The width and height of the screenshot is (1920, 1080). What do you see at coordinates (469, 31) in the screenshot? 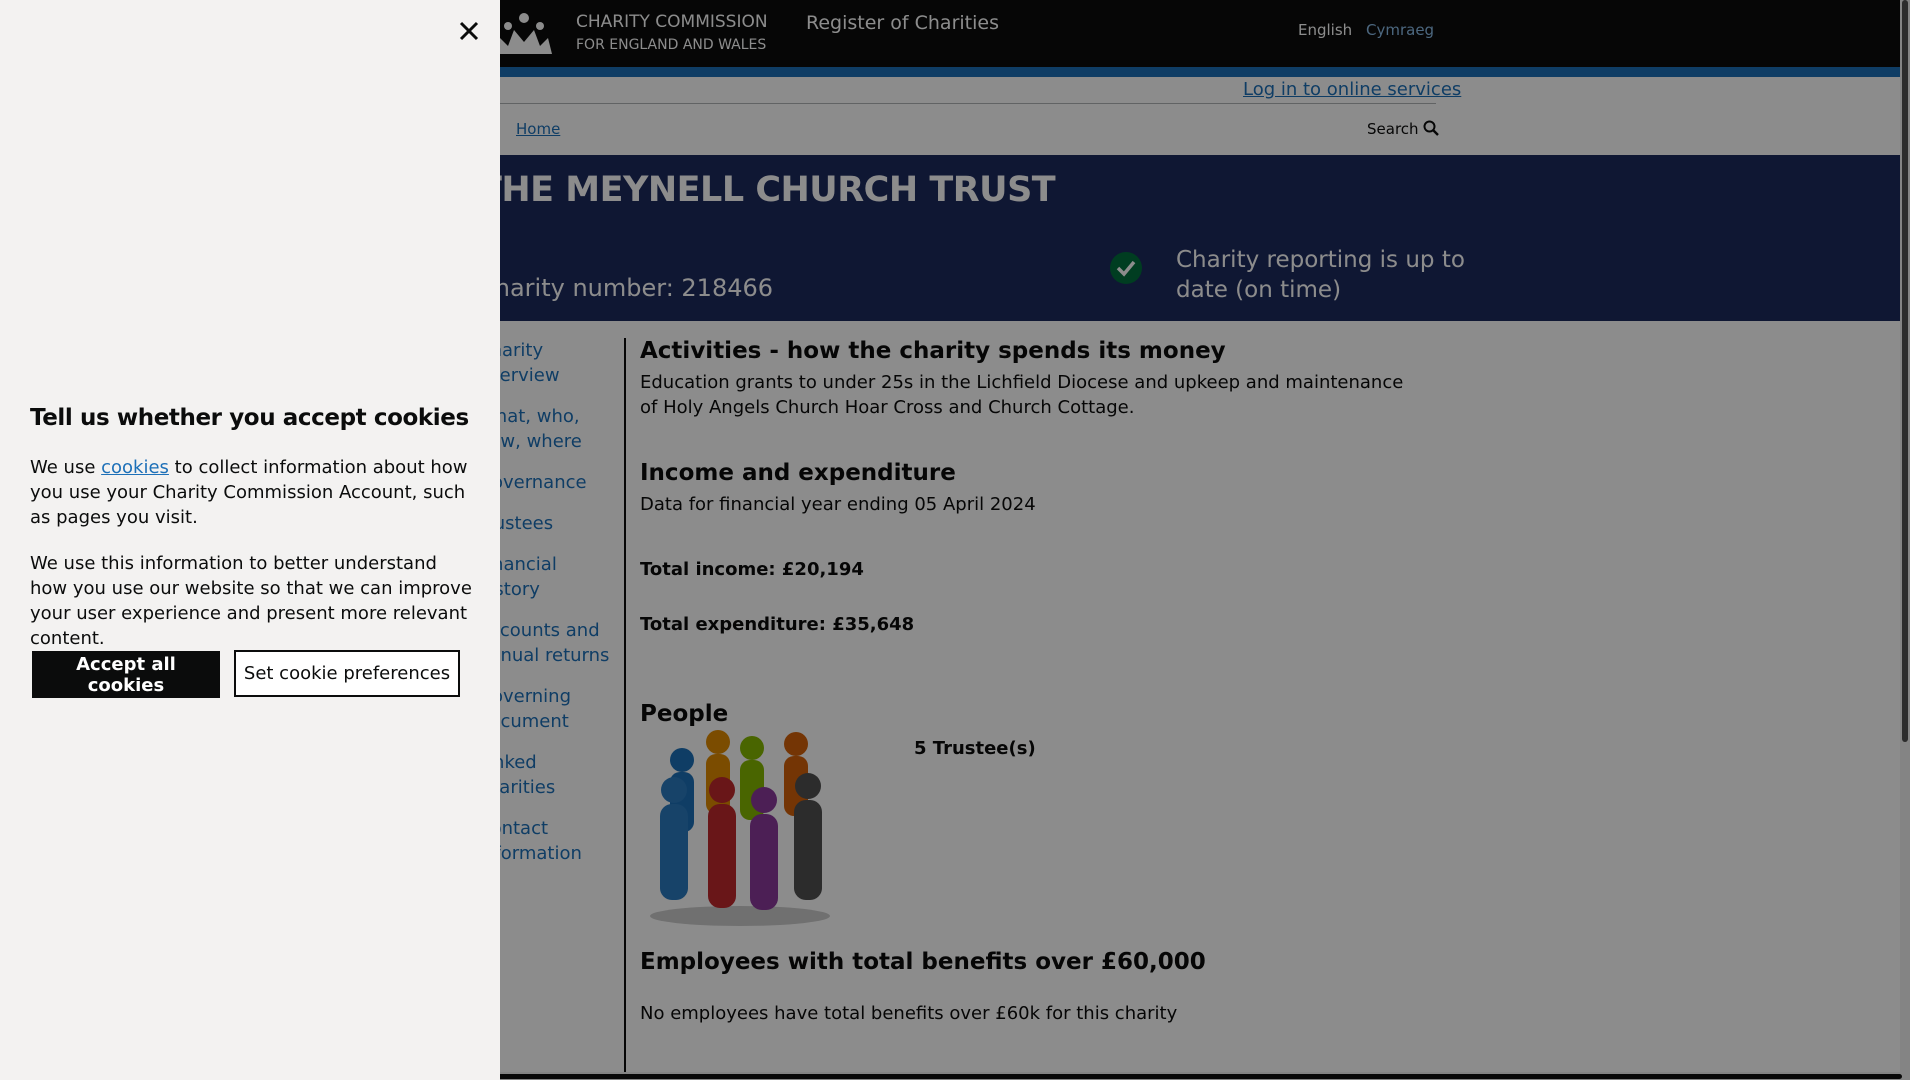
I see `close-icon` at bounding box center [469, 31].